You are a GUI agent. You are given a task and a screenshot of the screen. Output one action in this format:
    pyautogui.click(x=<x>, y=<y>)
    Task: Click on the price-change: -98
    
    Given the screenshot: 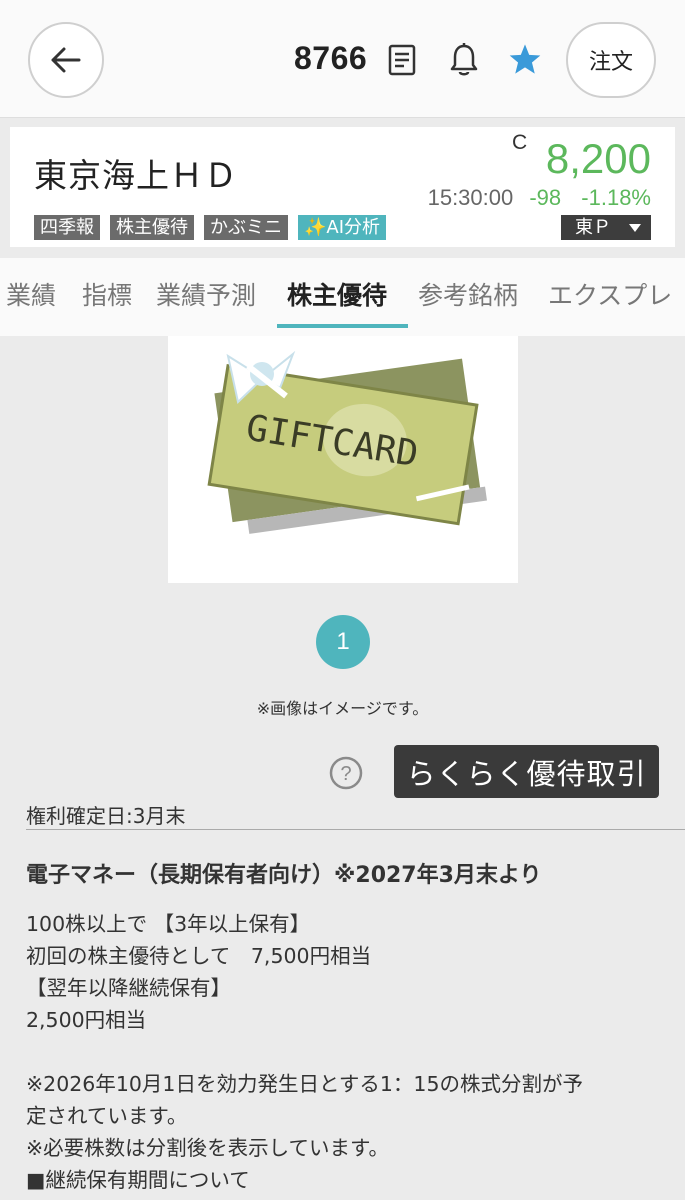 What is the action you would take?
    pyautogui.click(x=545, y=197)
    